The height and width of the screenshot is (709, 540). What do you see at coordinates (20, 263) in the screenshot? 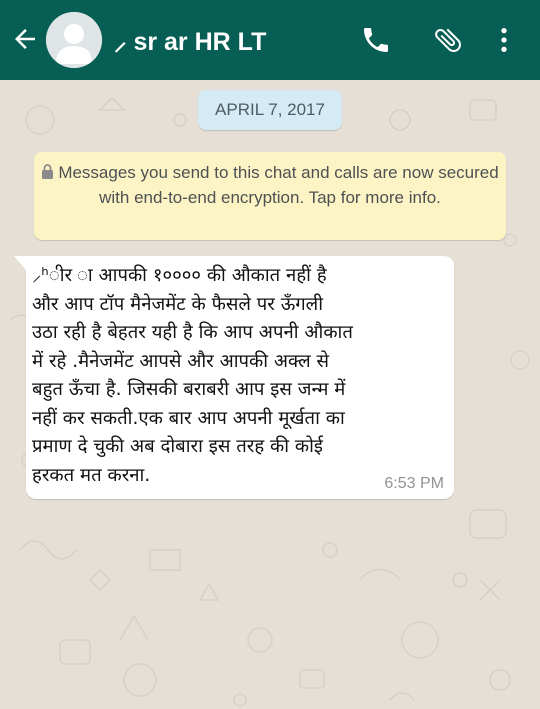
I see `bubble-tail` at bounding box center [20, 263].